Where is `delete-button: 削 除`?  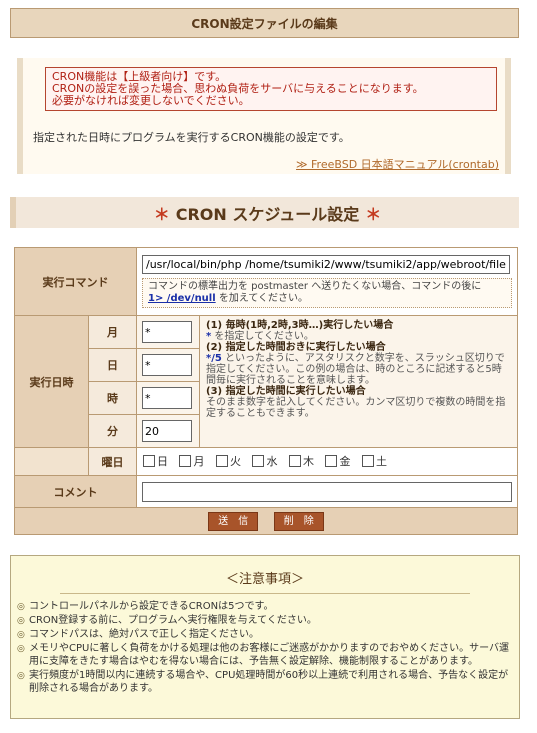 delete-button: 削 除 is located at coordinates (298, 521).